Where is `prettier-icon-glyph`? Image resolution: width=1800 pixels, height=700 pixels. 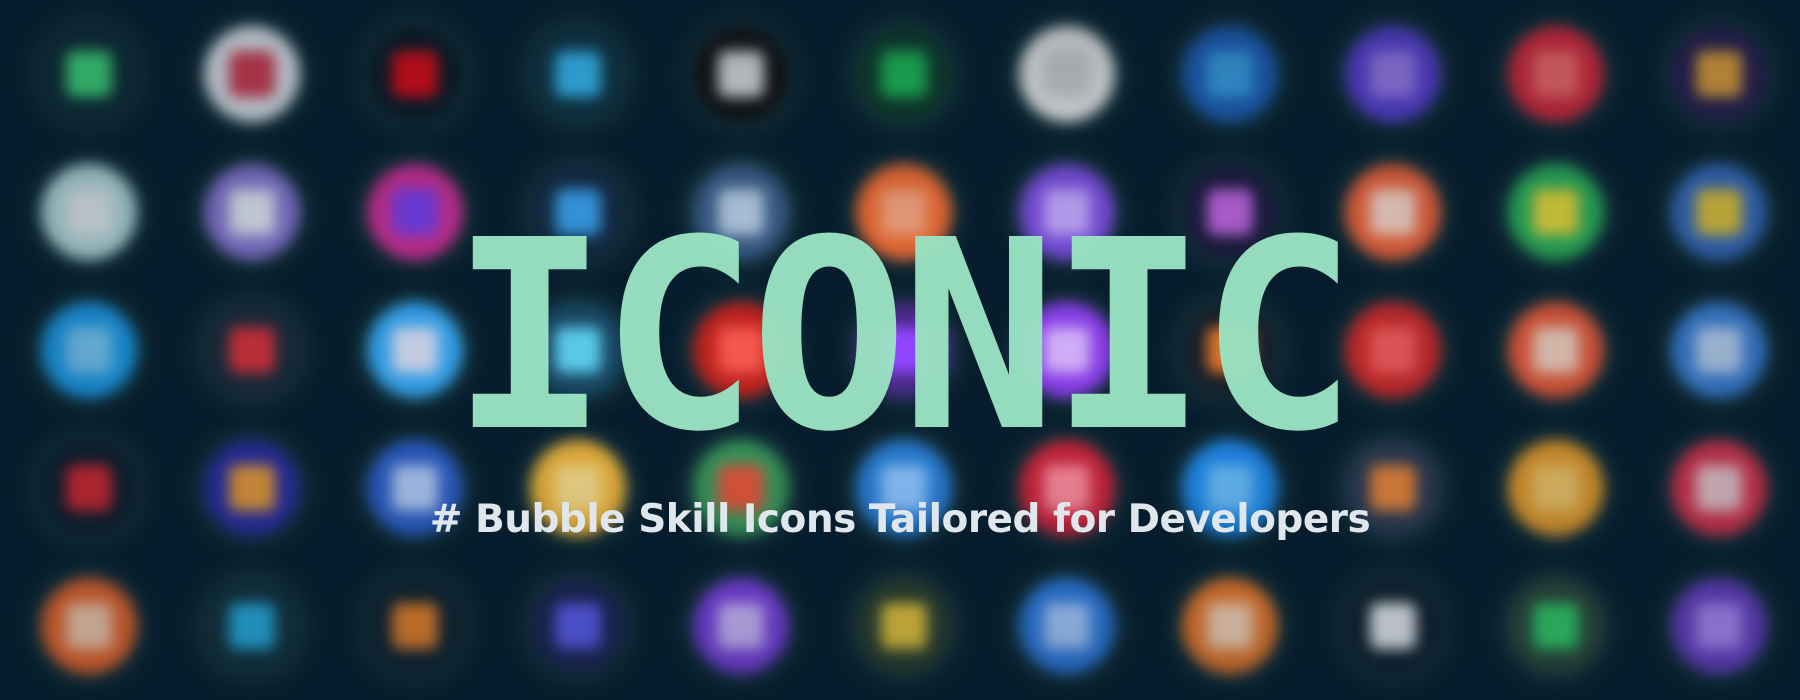 prettier-icon-glyph is located at coordinates (415, 626).